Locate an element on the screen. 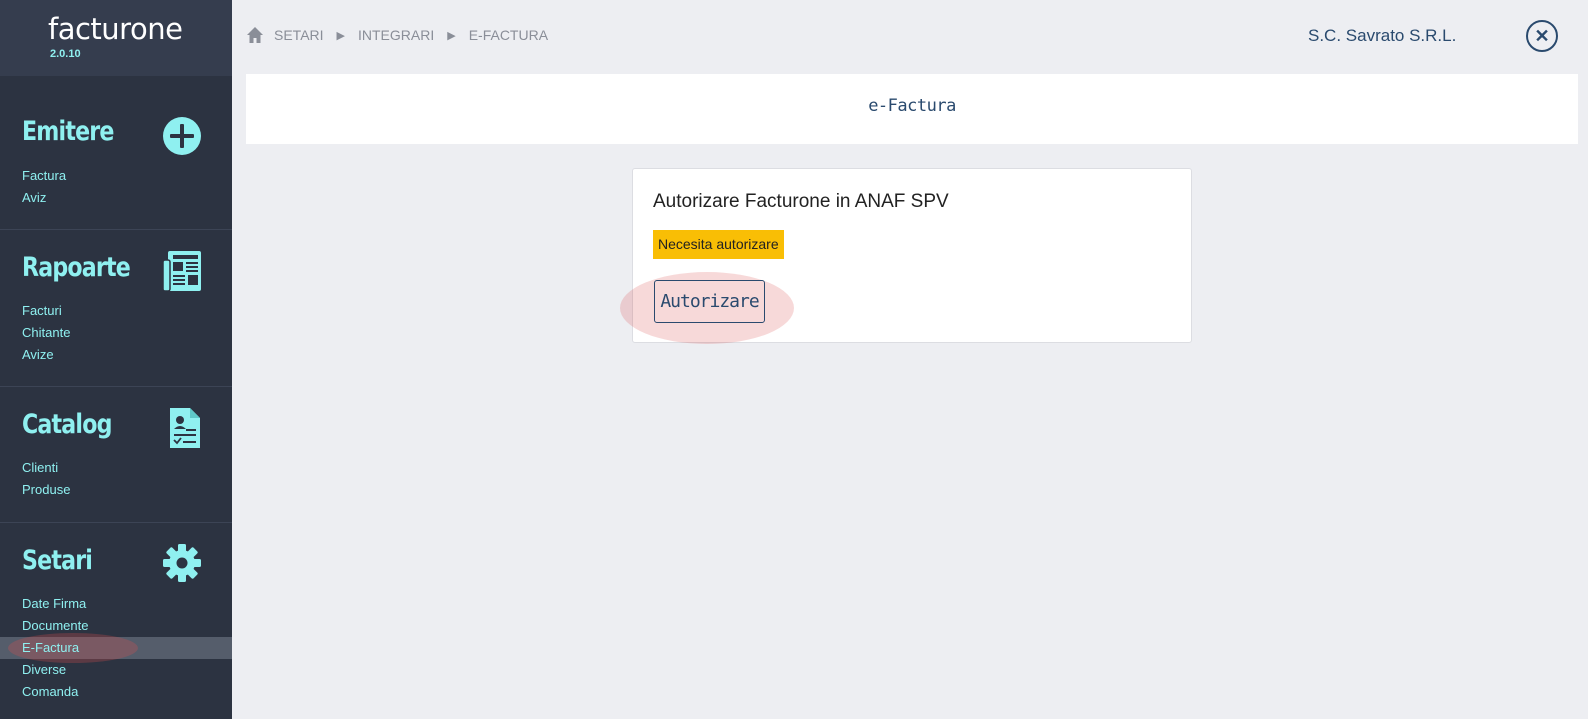 The image size is (1588, 719). sidebar-item-e-factura: E-Factura is located at coordinates (116, 648).